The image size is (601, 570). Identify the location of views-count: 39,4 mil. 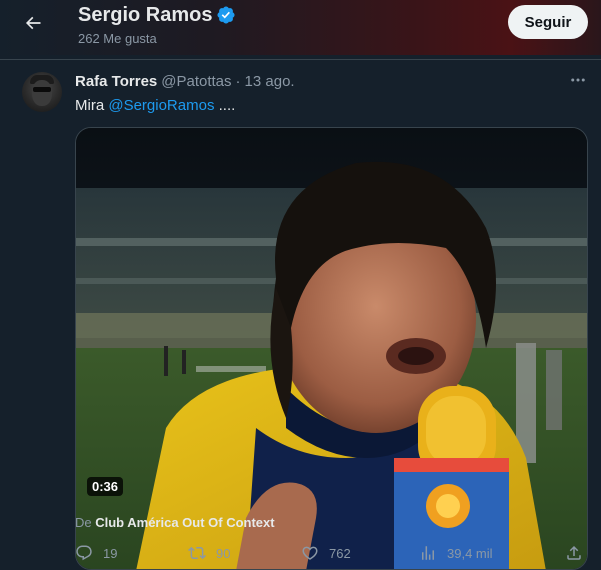
(470, 553).